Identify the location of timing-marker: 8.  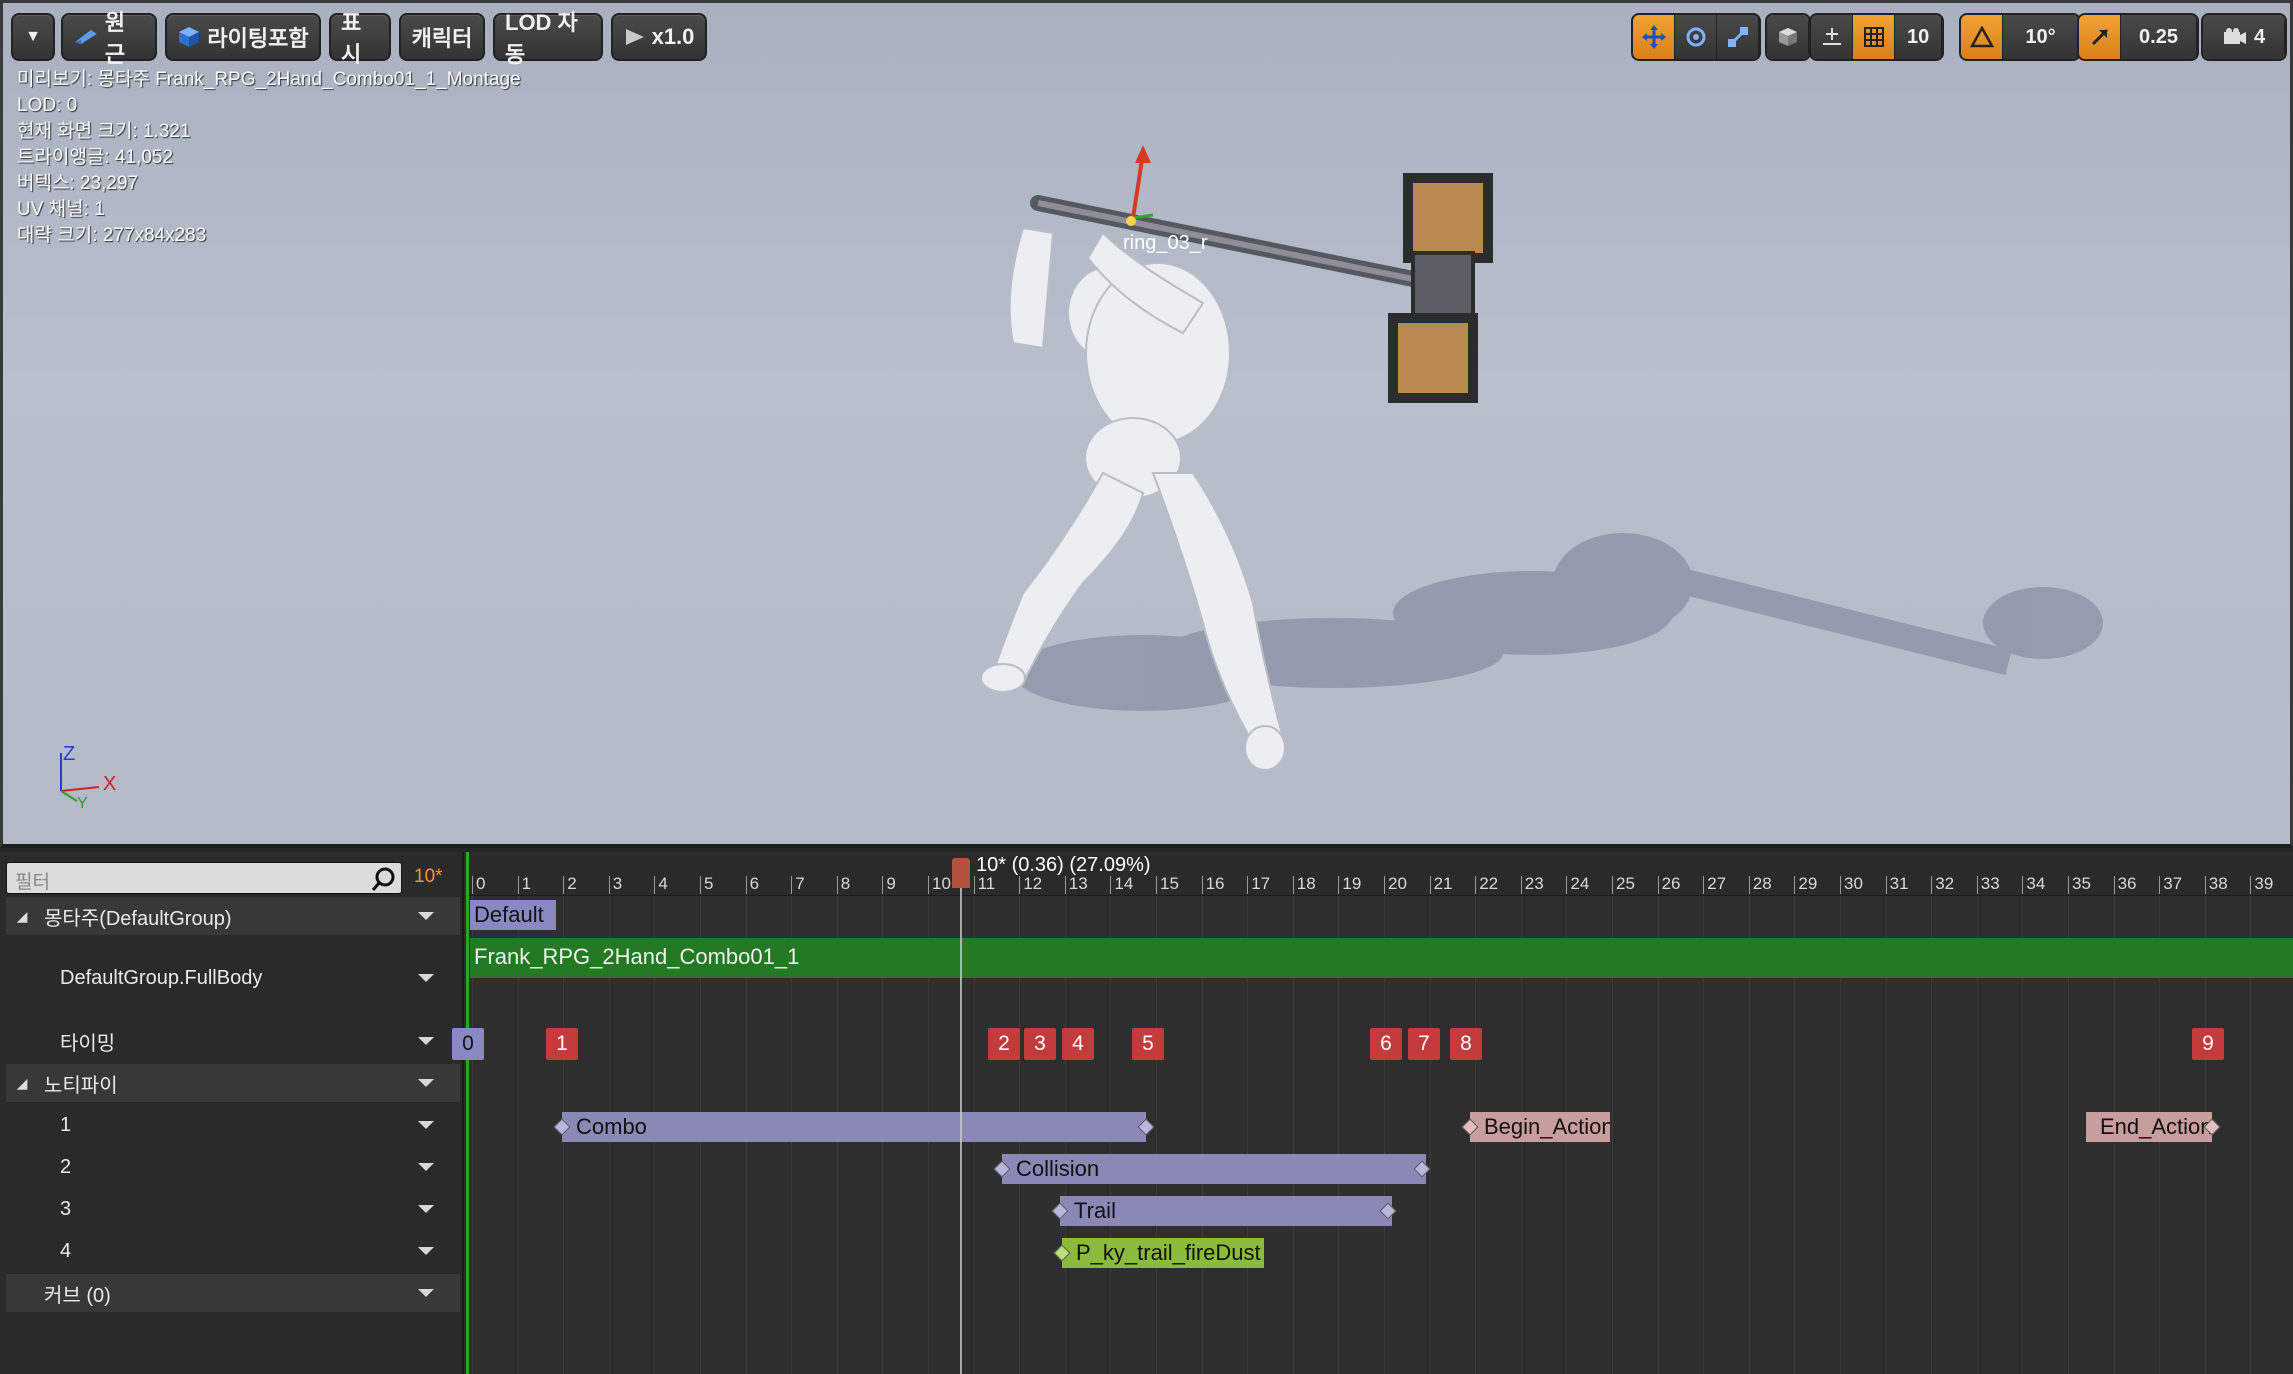
(1466, 1044).